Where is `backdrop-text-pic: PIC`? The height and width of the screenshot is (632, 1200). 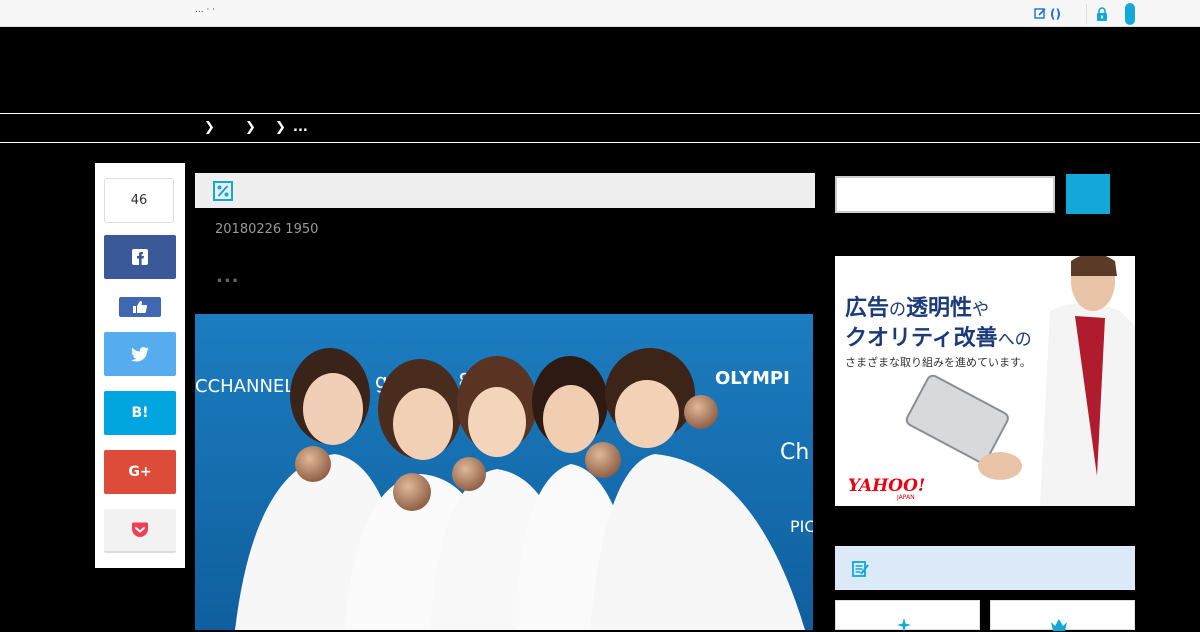 backdrop-text-pic: PIC is located at coordinates (801, 526).